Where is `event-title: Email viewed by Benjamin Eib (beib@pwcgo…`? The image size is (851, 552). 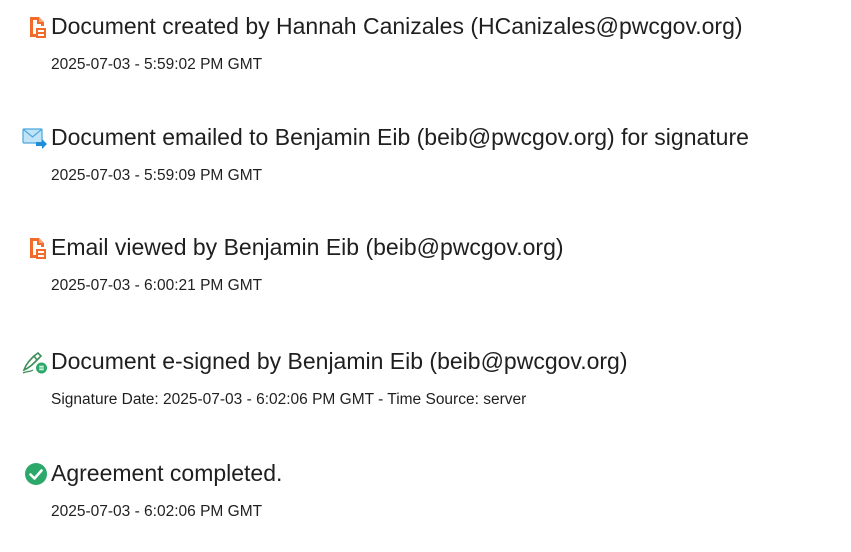
event-title: Email viewed by Benjamin Eib (beib@pwcgo… is located at coordinates (307, 247).